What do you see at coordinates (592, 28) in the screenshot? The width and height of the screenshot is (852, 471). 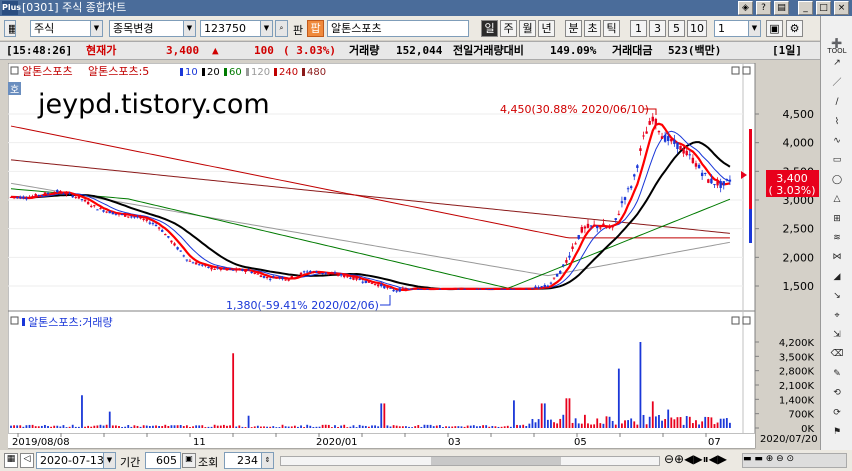 I see `period-second-button: 초` at bounding box center [592, 28].